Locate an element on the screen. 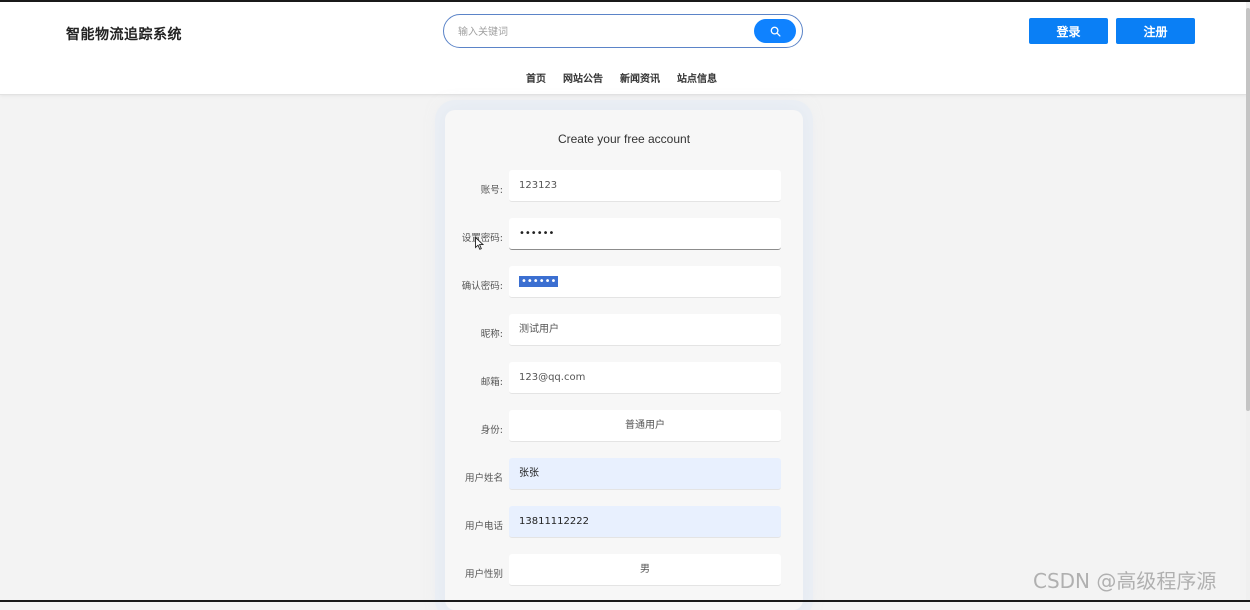 The height and width of the screenshot is (610, 1250). form-row-gender: 用户性别 男 is located at coordinates (624, 570).